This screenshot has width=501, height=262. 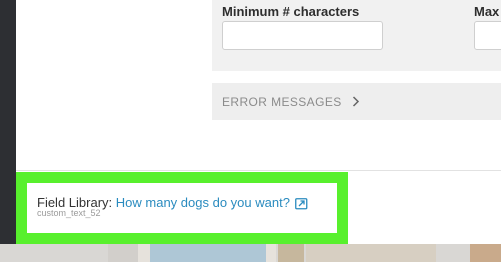 What do you see at coordinates (8, 131) in the screenshot?
I see `left-sidebar-edge` at bounding box center [8, 131].